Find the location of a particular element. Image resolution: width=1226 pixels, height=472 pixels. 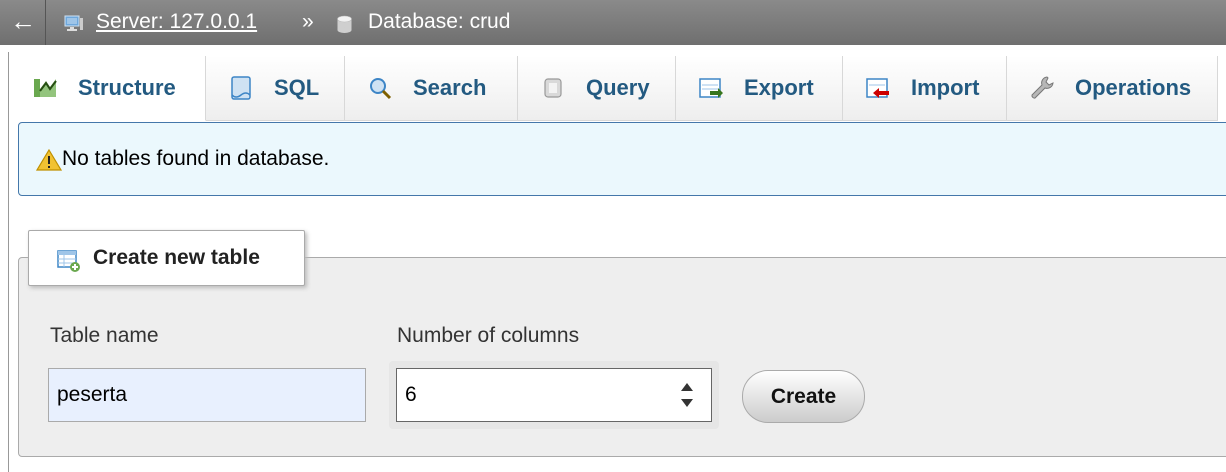

page-border is located at coordinates (8, 262).